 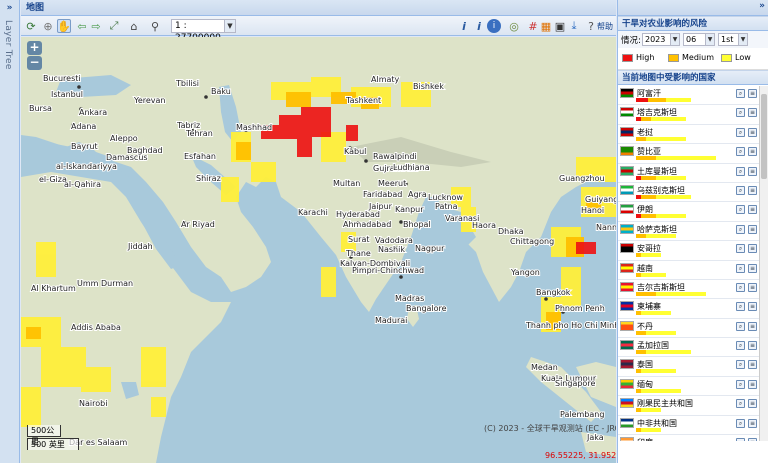 What do you see at coordinates (96, 26) in the screenshot?
I see `forward-arrow-icon: ⇨` at bounding box center [96, 26].